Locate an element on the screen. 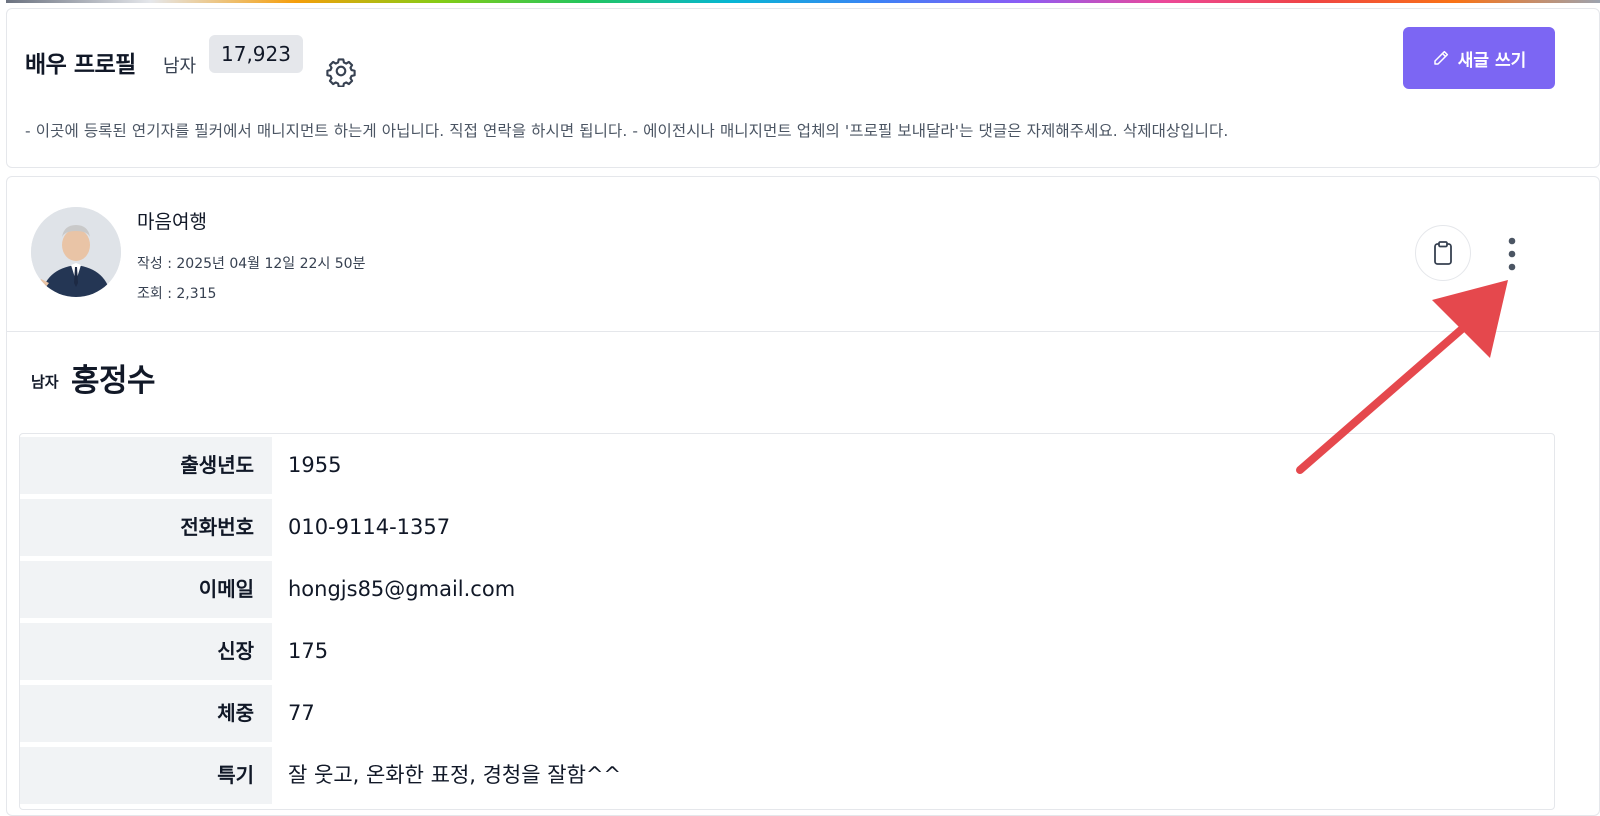 The height and width of the screenshot is (816, 1600). category-label: 남자 is located at coordinates (180, 66).